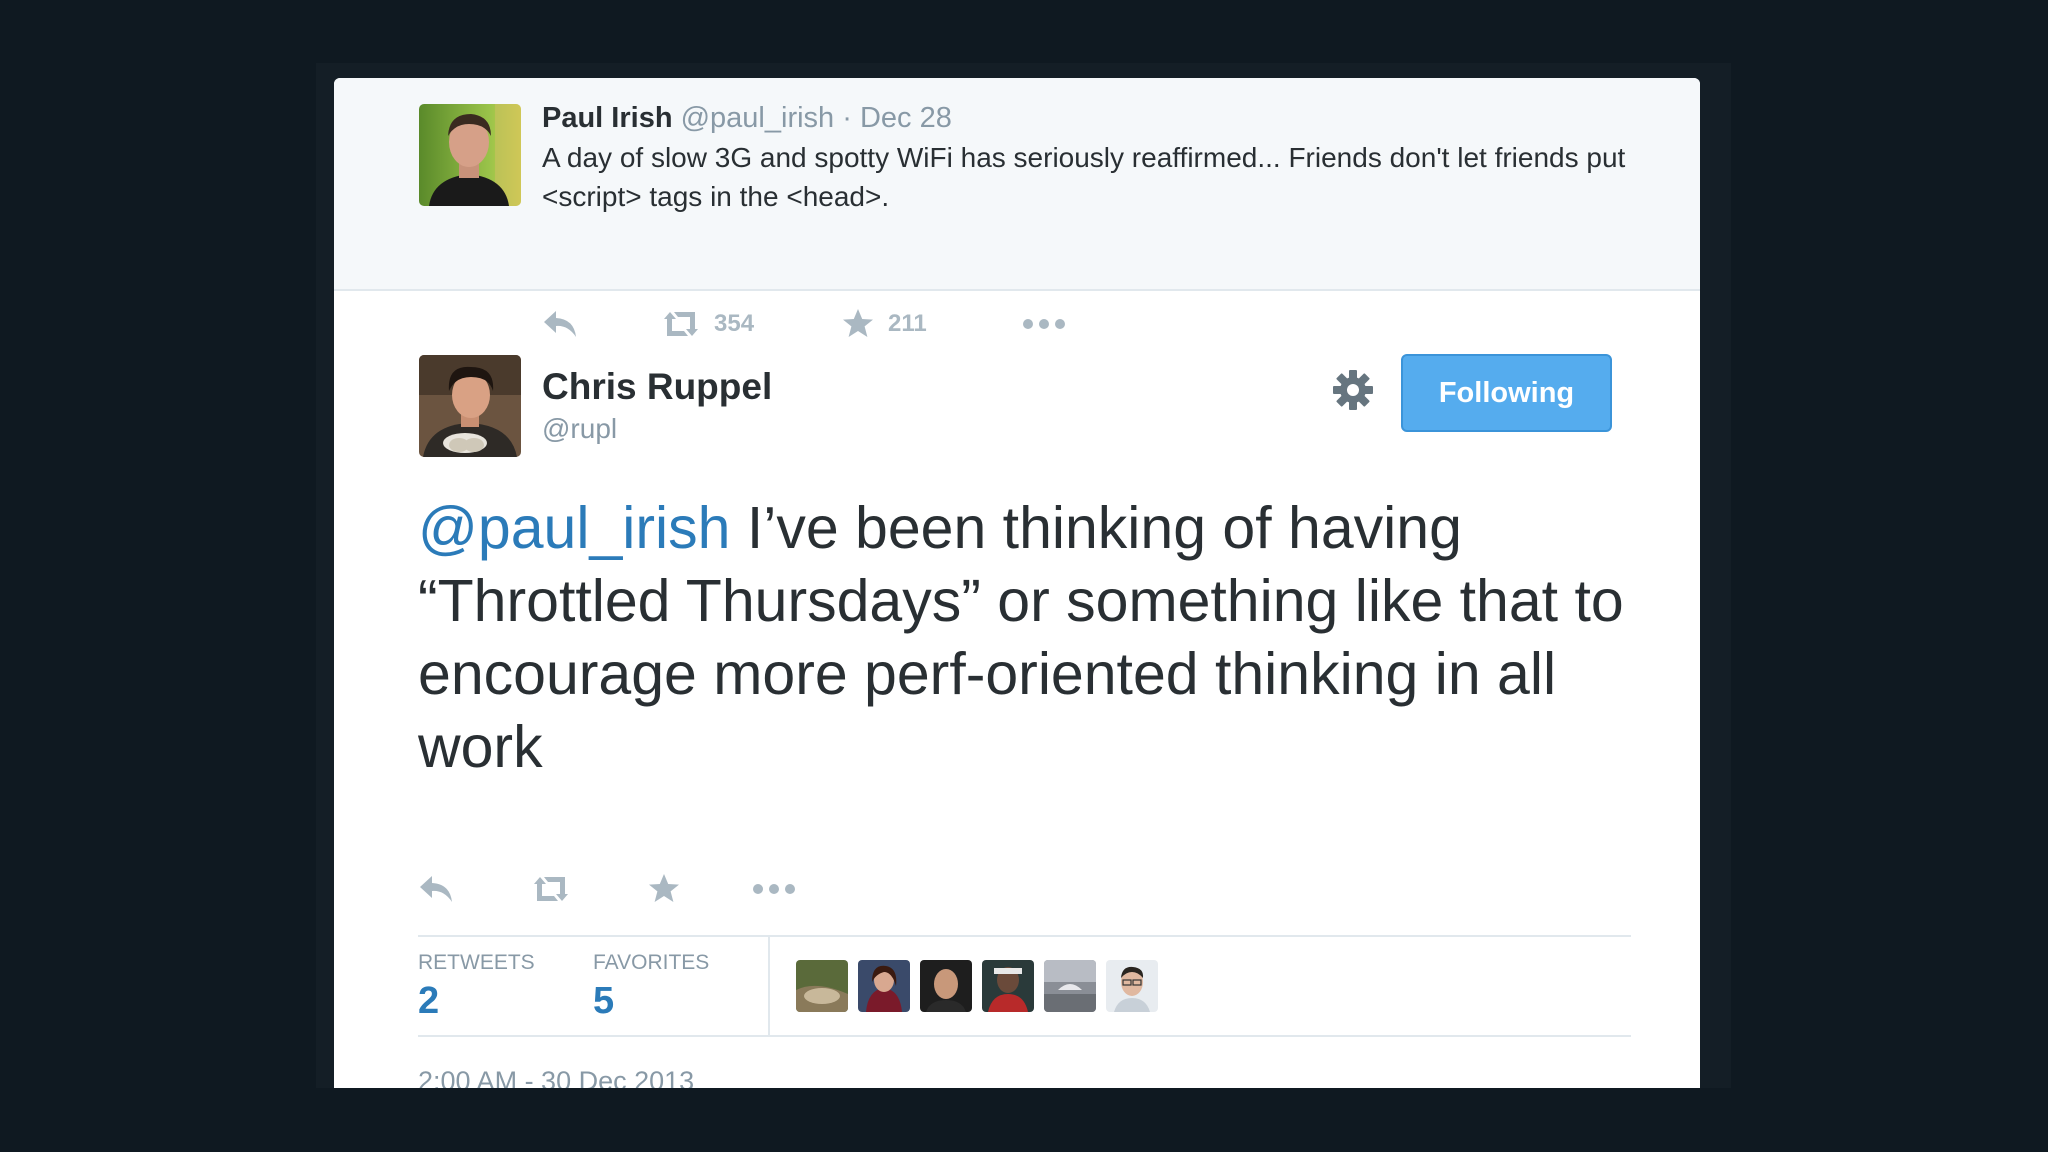 This screenshot has height=1152, width=2048. What do you see at coordinates (884, 324) in the screenshot?
I see `parent-favorite-button: 211` at bounding box center [884, 324].